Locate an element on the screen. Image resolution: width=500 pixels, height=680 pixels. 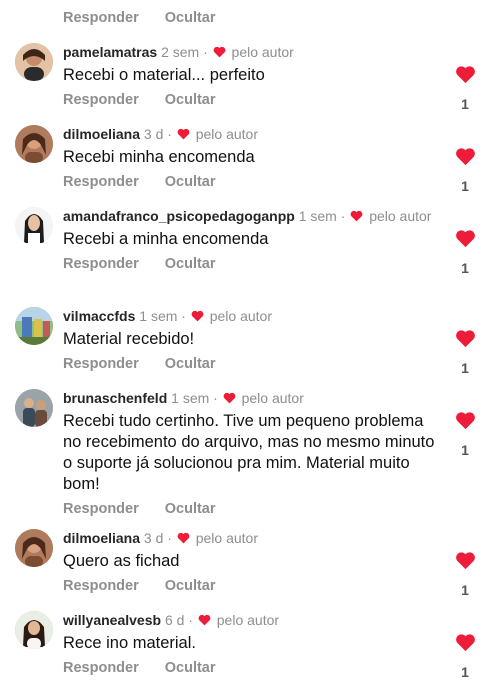
comment-meta: willyanealvesb 6 d · pelo autor is located at coordinates (251, 620).